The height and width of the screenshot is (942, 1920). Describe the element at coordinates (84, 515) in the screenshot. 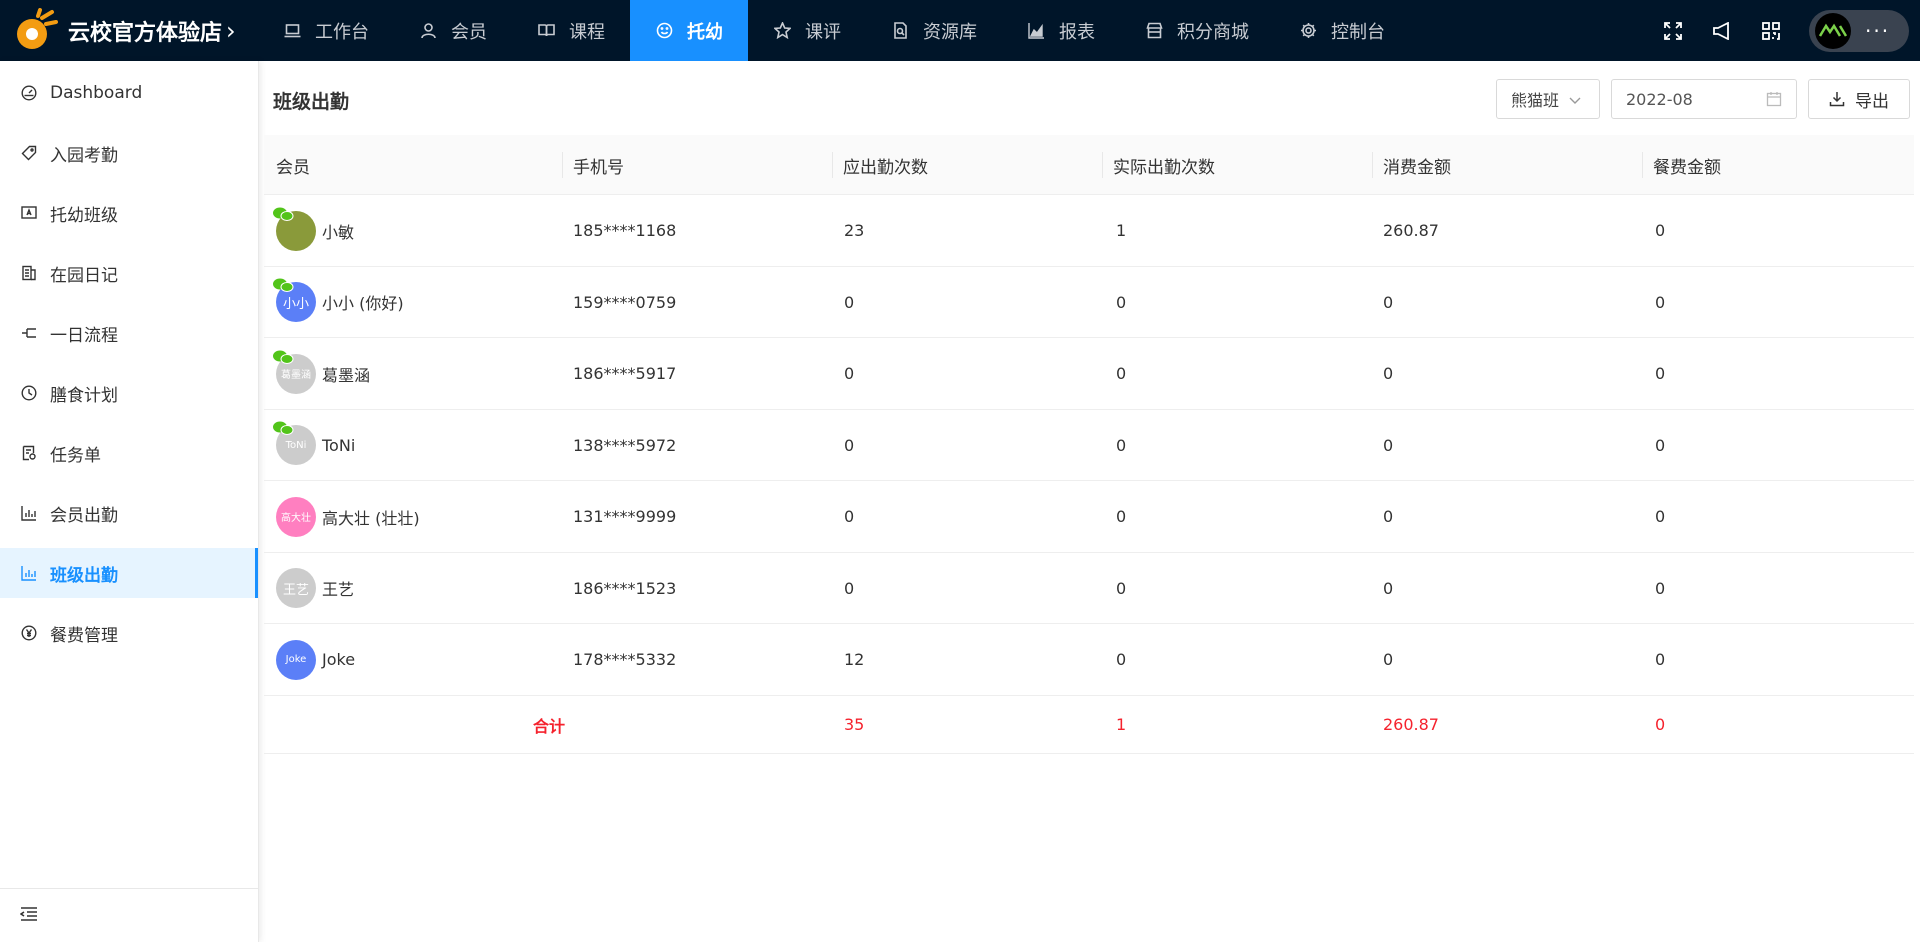

I see `sidebar-item-label: 会员出勤` at that location.